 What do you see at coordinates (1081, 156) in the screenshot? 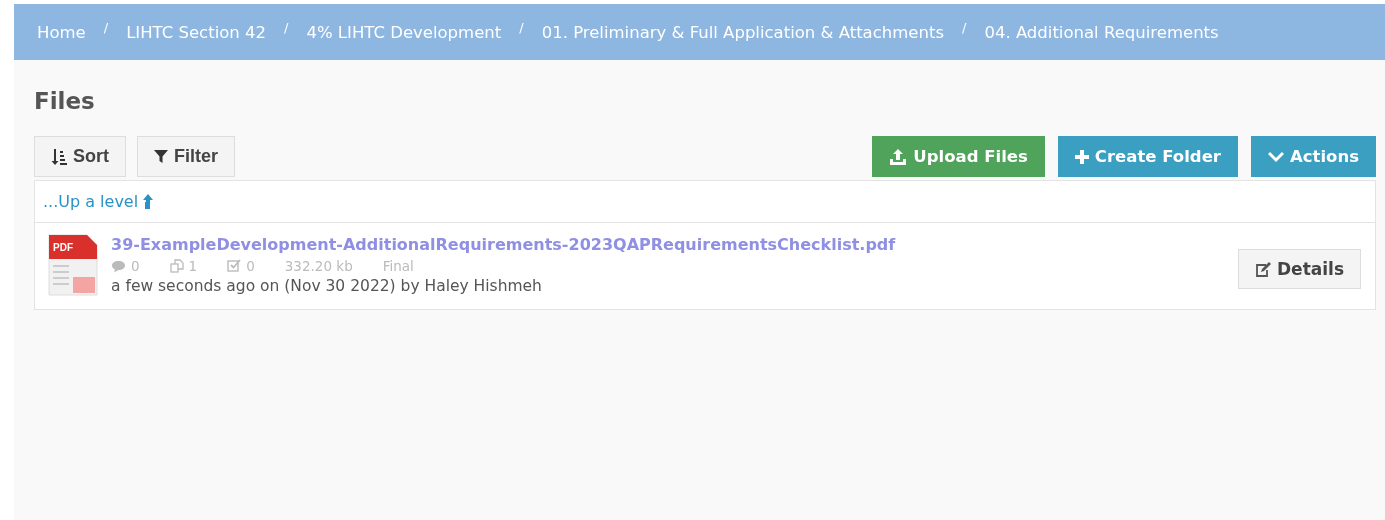
I see `plus-icon` at bounding box center [1081, 156].